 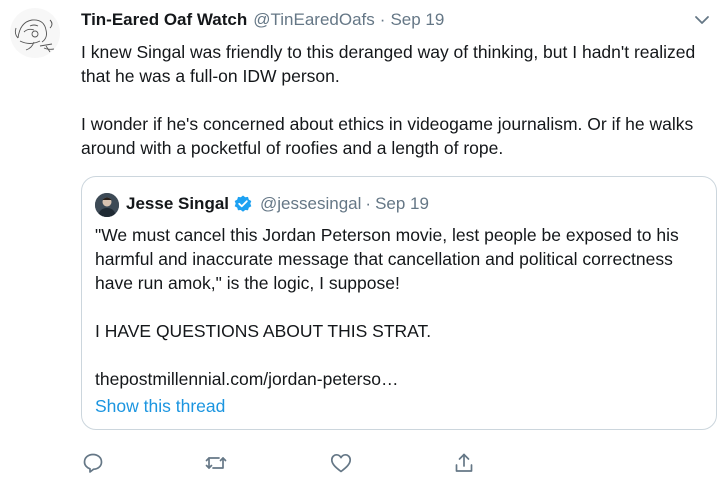 What do you see at coordinates (310, 204) in the screenshot?
I see `quoted-author-handle: @jessesingal` at bounding box center [310, 204].